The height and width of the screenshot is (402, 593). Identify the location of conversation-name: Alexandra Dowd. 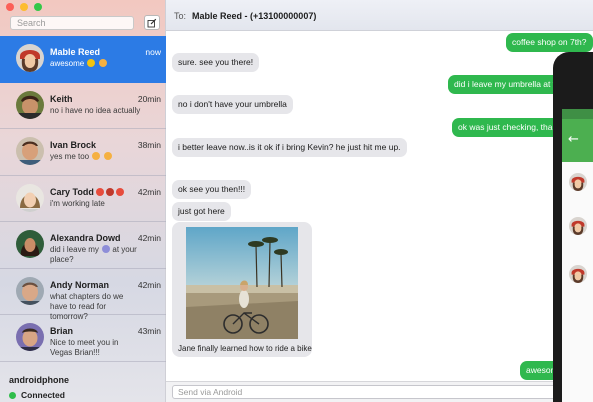
(85, 238).